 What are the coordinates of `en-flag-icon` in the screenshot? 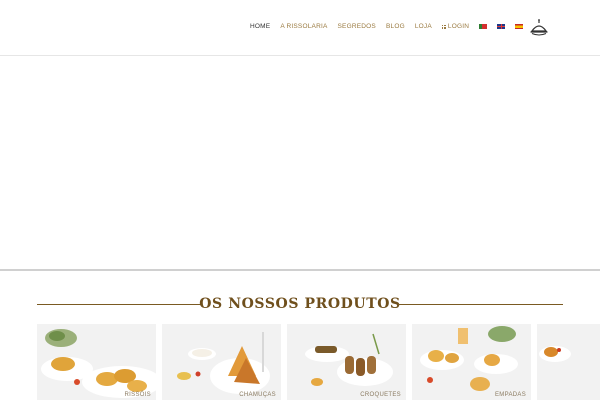 It's located at (501, 26).